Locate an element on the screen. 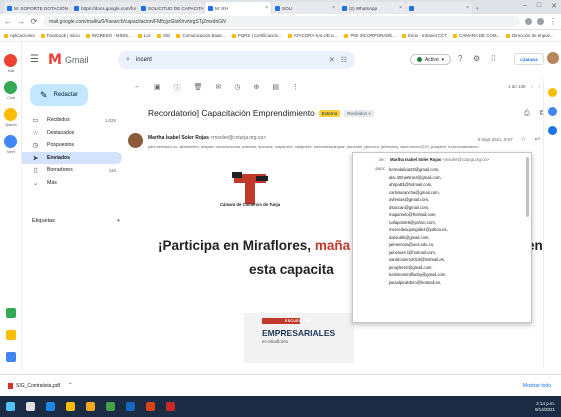 Image resolution: width=561 pixels, height=417 pixels. system-tray: 2:14 p.m. 9/14/2021 is located at coordinates (545, 407).